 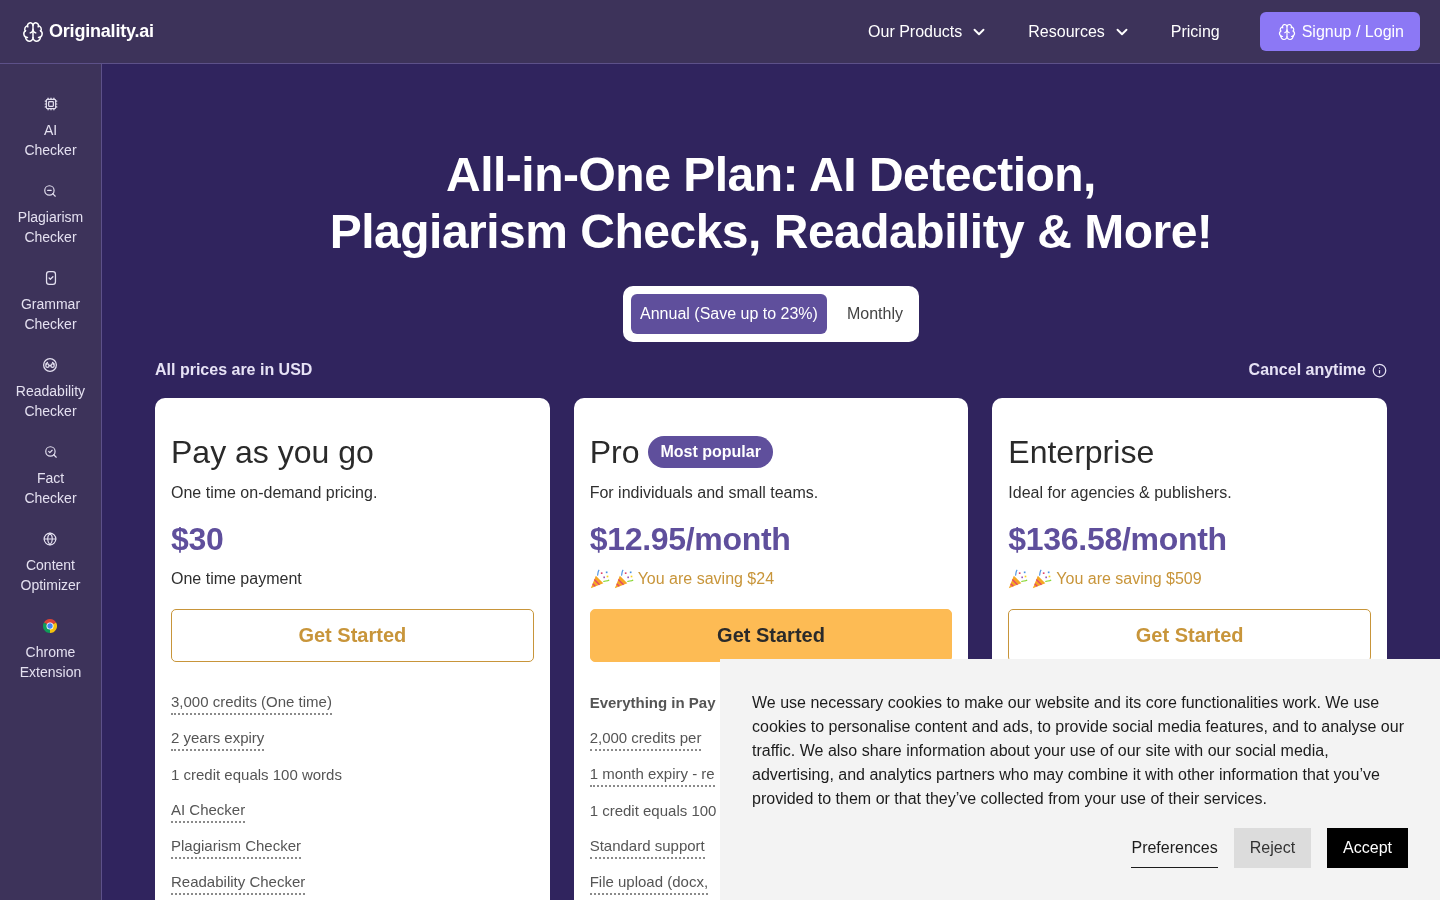 I want to click on plan-description: Ideal for agencies & publishers., so click(x=1120, y=493).